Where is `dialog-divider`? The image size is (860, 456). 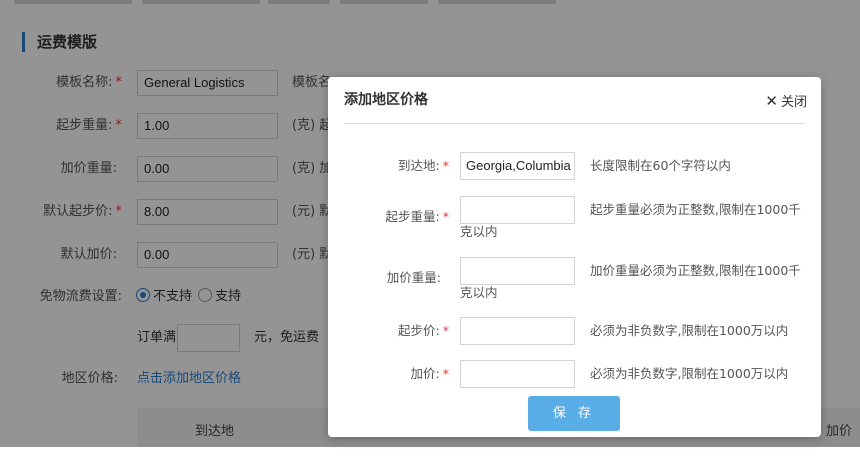
dialog-divider is located at coordinates (574, 123).